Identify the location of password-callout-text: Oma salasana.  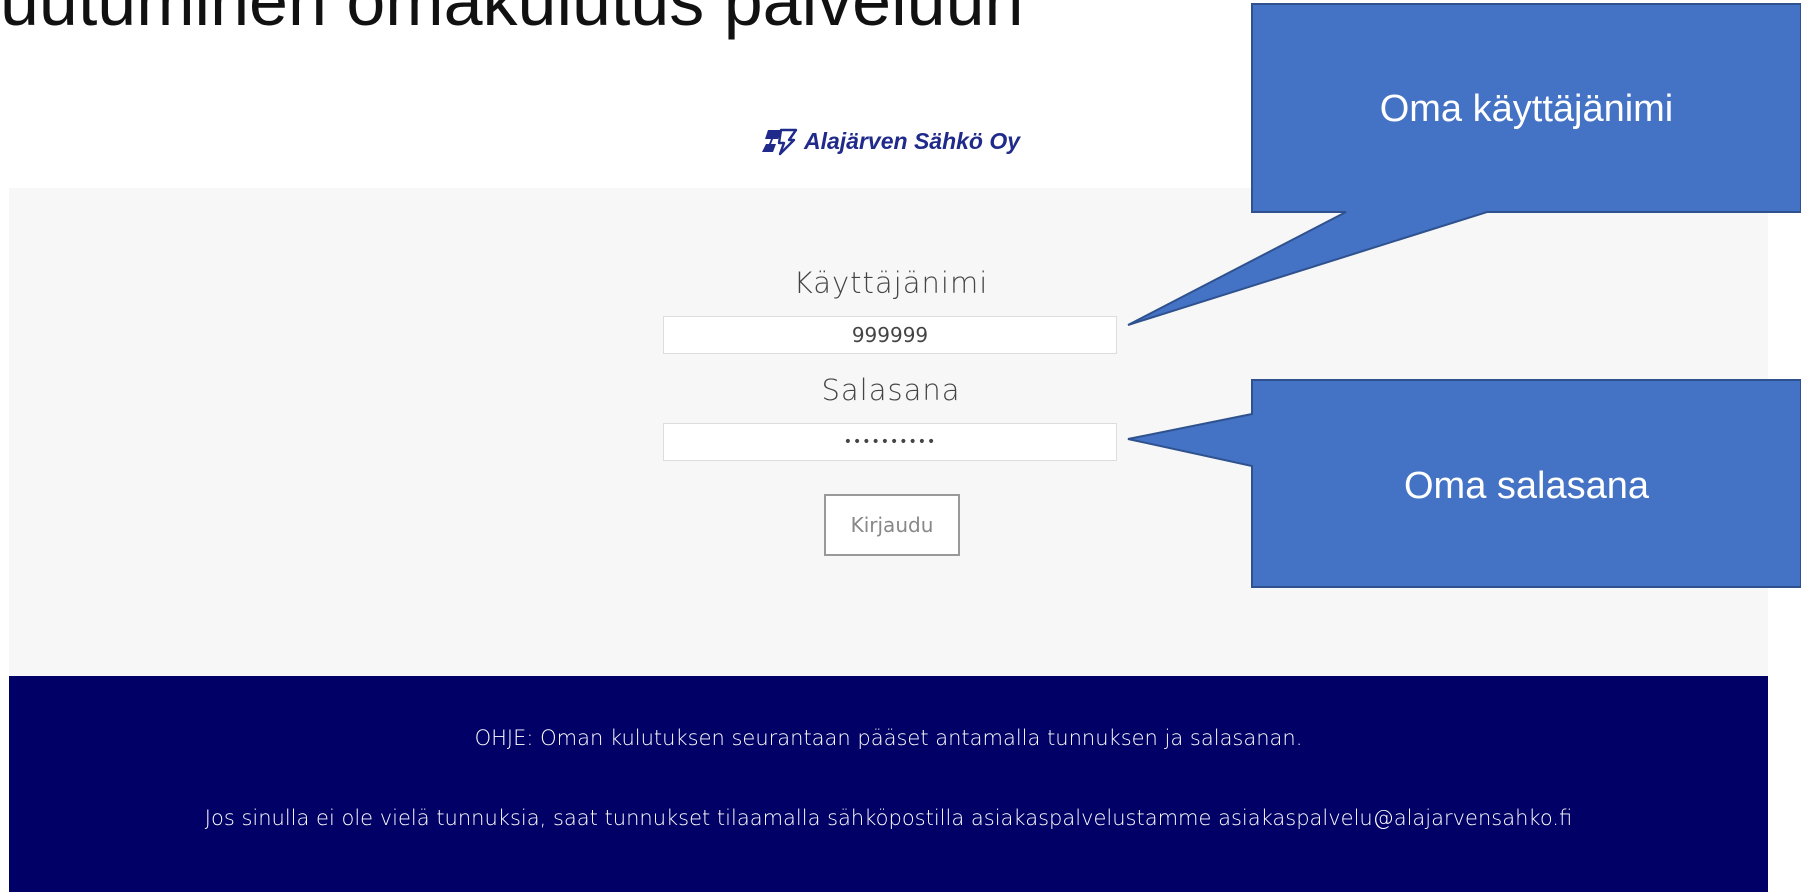
(1526, 486).